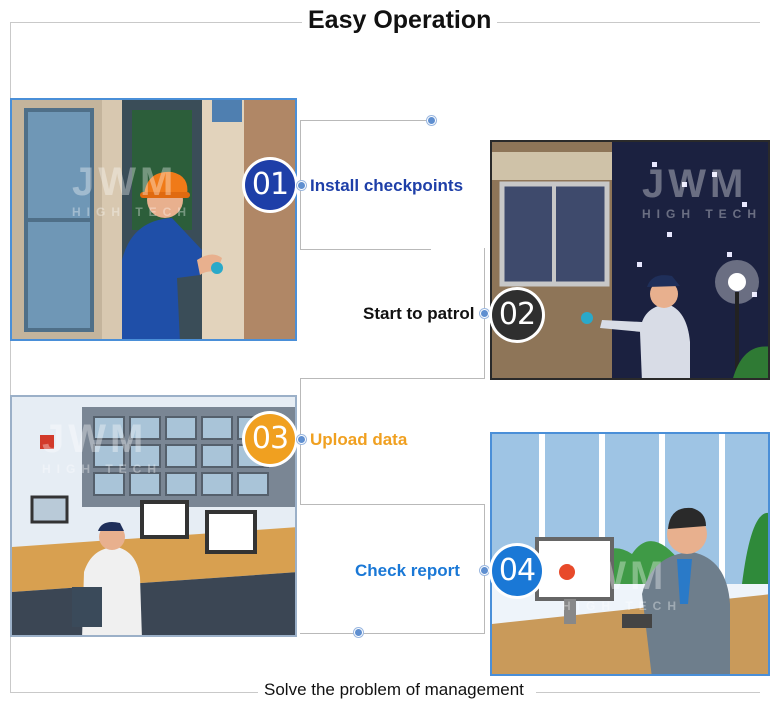 This screenshot has height=702, width=770. I want to click on step-label-start-patrol: Start to patrol, so click(419, 313).